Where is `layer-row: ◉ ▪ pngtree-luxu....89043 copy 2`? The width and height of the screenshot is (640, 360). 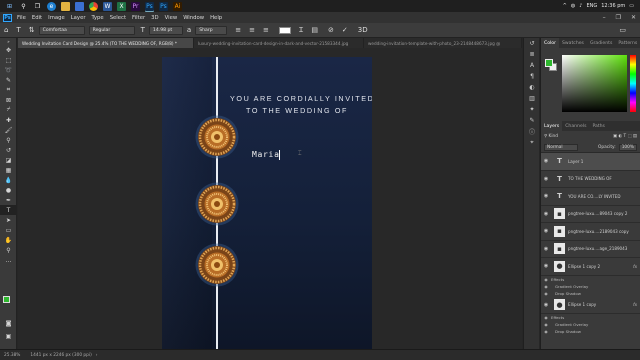 layer-row: ◉ ▪ pngtree-luxu....89043 copy 2 is located at coordinates (590, 214).